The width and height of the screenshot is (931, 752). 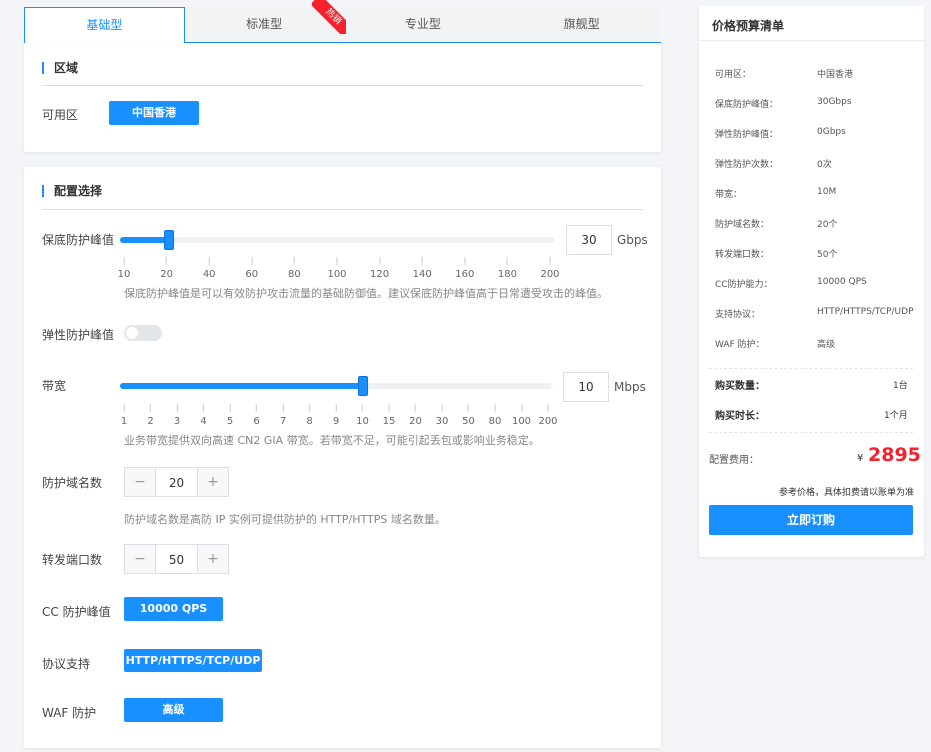 I want to click on slider-tick: 50, so click(x=468, y=415).